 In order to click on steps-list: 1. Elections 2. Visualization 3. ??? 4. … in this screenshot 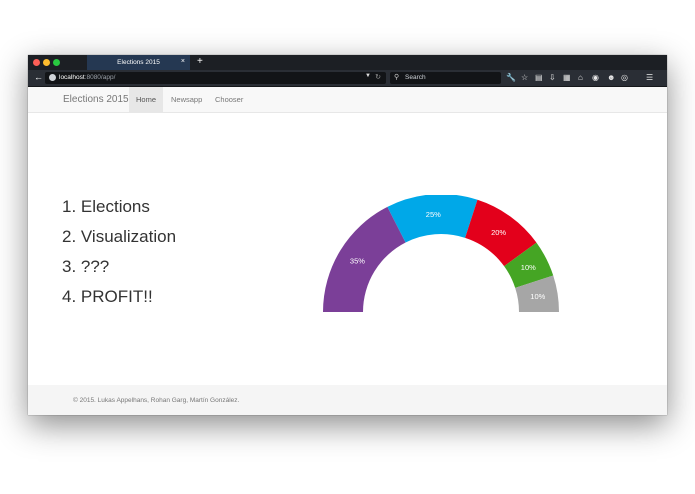, I will do `click(119, 255)`.